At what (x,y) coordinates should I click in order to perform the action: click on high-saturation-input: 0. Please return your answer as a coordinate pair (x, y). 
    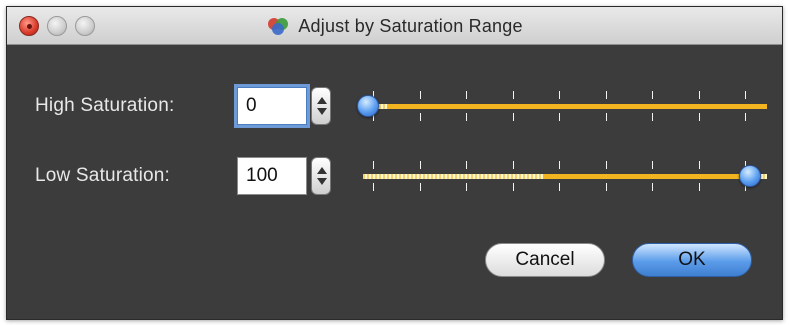
    Looking at the image, I should click on (272, 106).